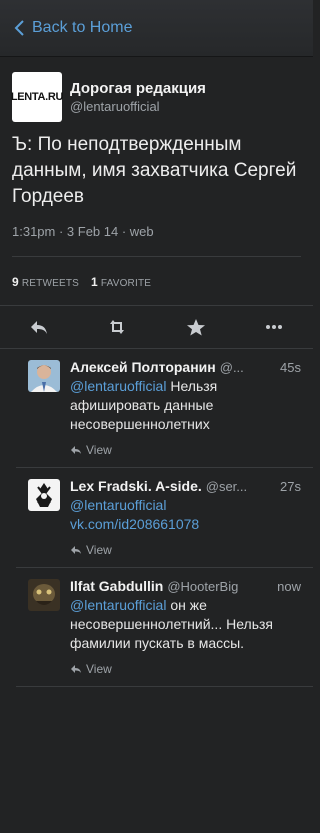 The image size is (320, 833). Describe the element at coordinates (134, 524) in the screenshot. I see `url-link: vk.com/id208661078` at that location.